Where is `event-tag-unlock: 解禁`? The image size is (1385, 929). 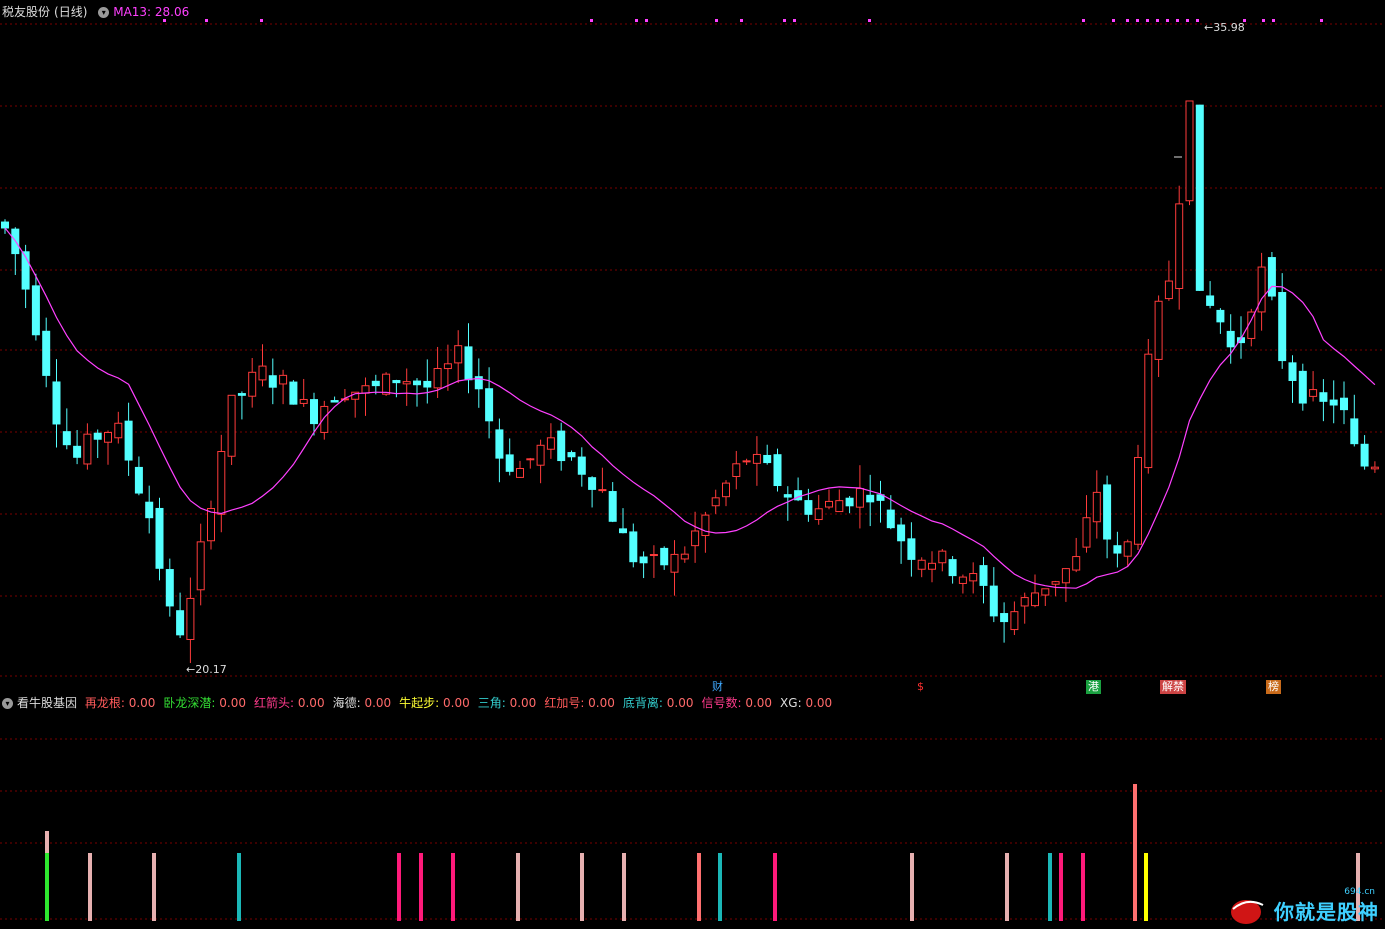 event-tag-unlock: 解禁 is located at coordinates (1173, 687).